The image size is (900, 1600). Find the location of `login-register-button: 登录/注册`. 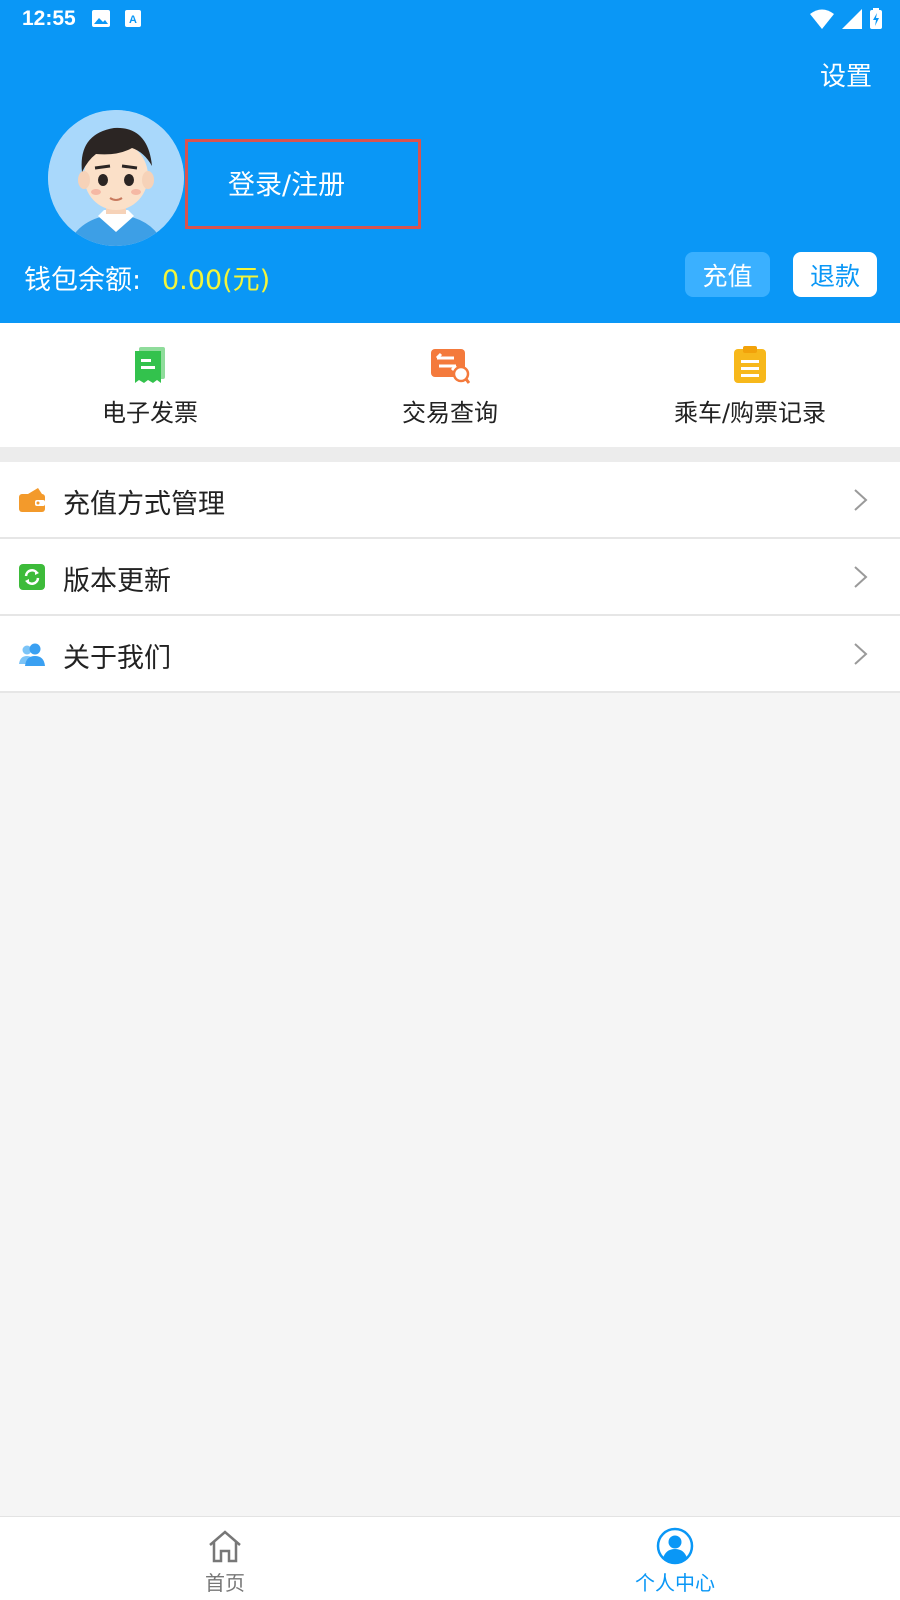

login-register-button: 登录/注册 is located at coordinates (303, 184).